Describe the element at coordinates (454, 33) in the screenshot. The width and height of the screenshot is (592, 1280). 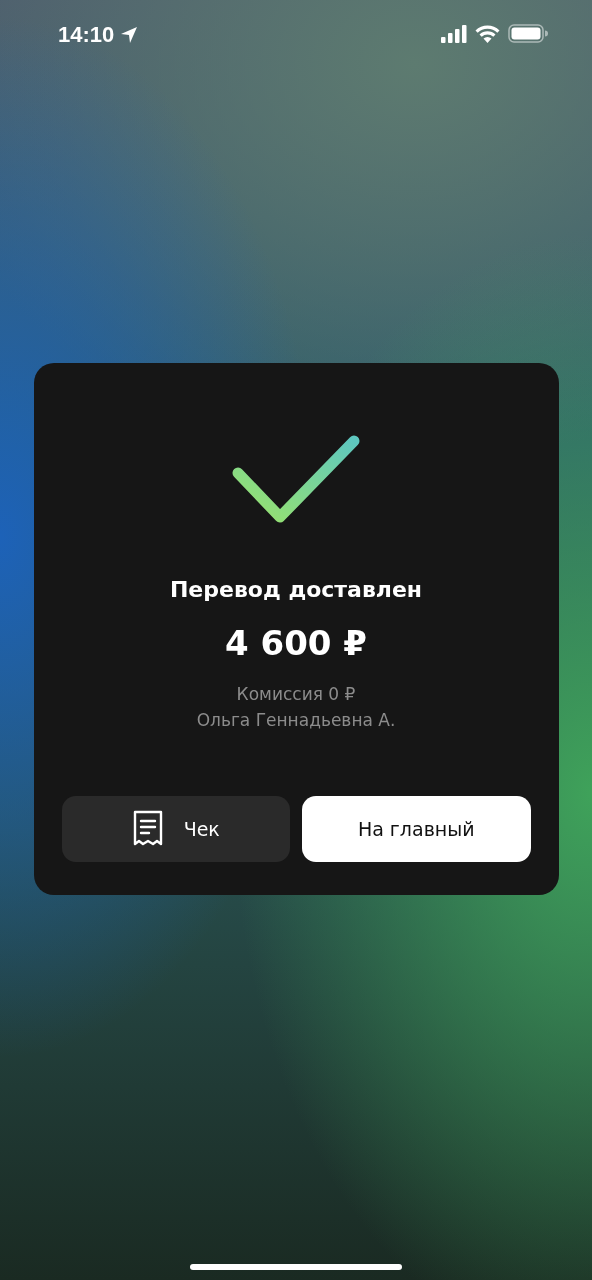
I see `signal-icon` at that location.